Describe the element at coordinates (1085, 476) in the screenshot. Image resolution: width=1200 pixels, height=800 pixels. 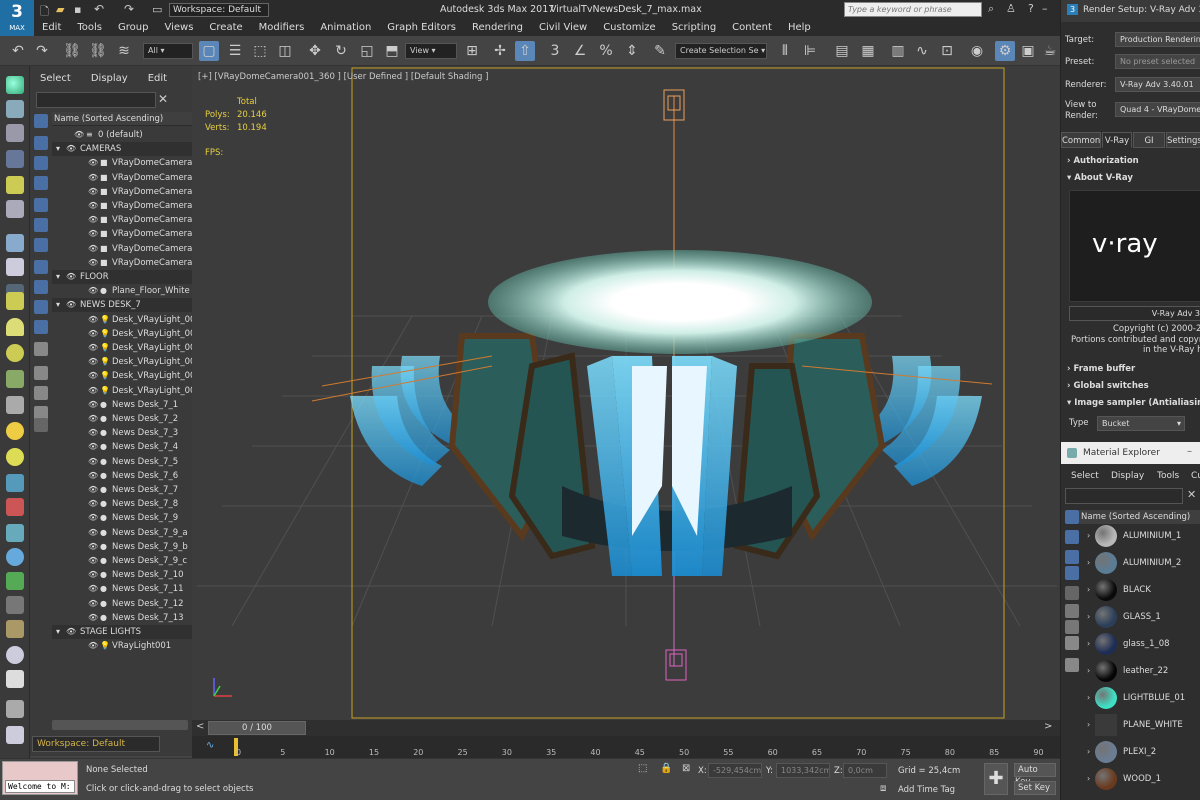
I see `me-menu-select: Select` at that location.